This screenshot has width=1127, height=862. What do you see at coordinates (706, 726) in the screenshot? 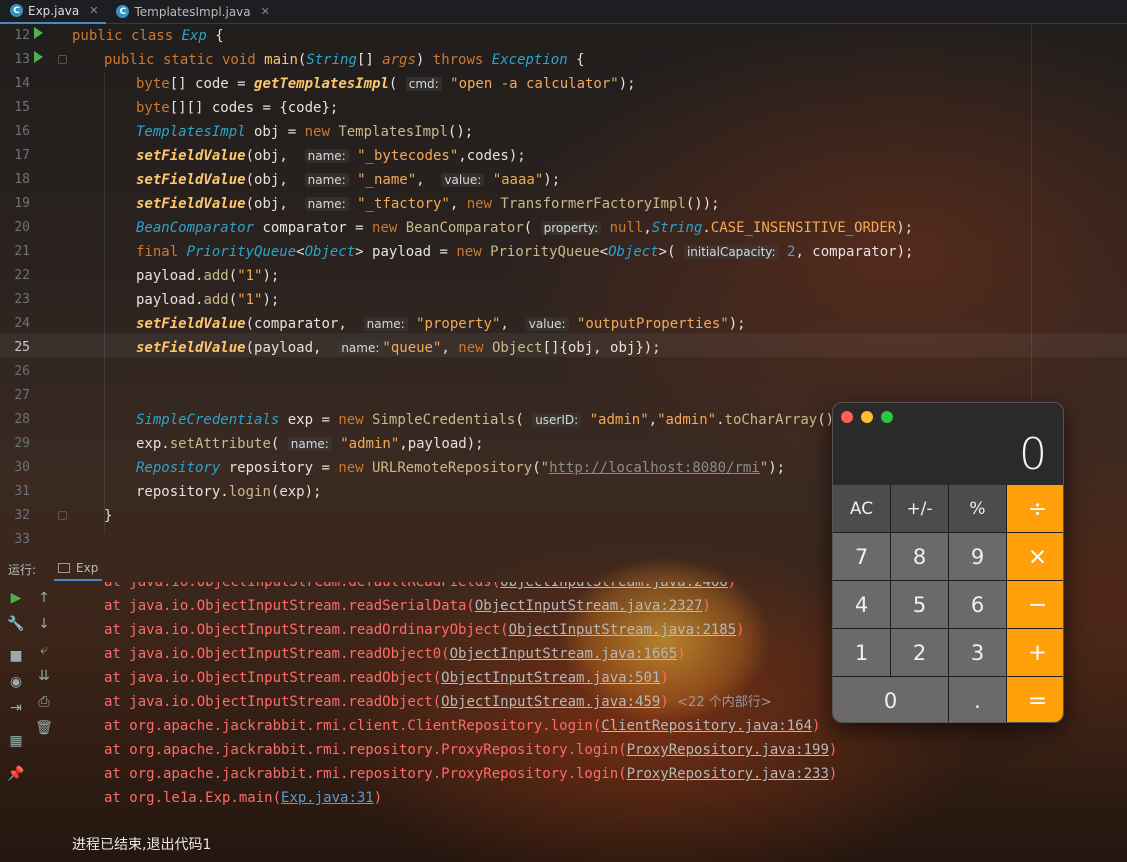
I see `source-location-link: ClientRepository.java:164` at bounding box center [706, 726].